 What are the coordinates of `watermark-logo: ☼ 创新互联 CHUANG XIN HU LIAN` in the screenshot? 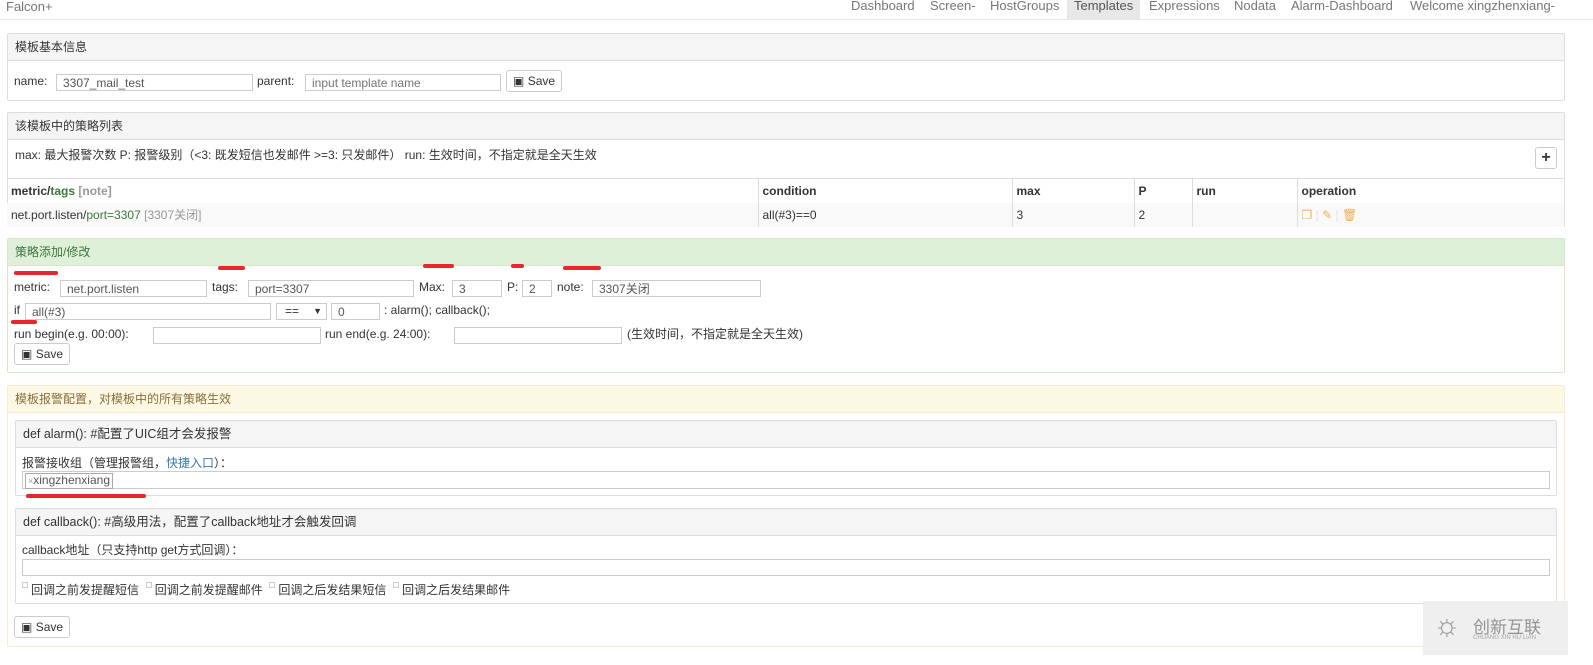 It's located at (1495, 628).